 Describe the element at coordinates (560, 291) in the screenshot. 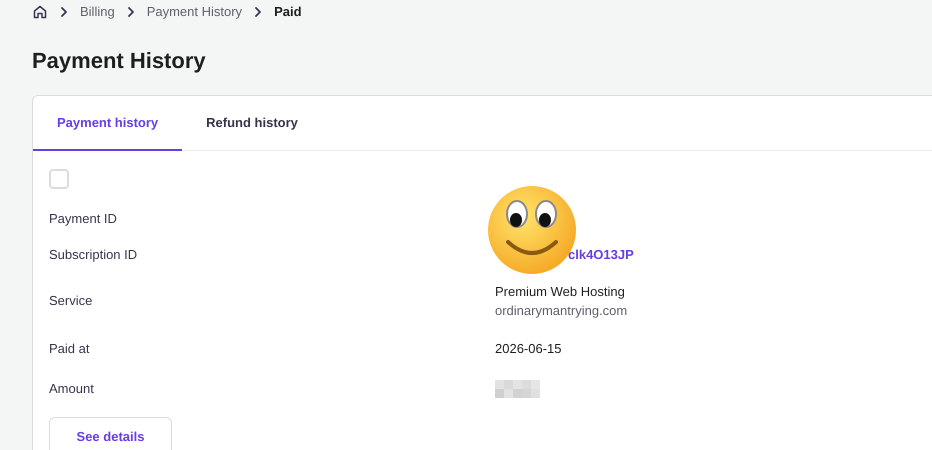

I see `service-name: Premium Web Hosting` at that location.